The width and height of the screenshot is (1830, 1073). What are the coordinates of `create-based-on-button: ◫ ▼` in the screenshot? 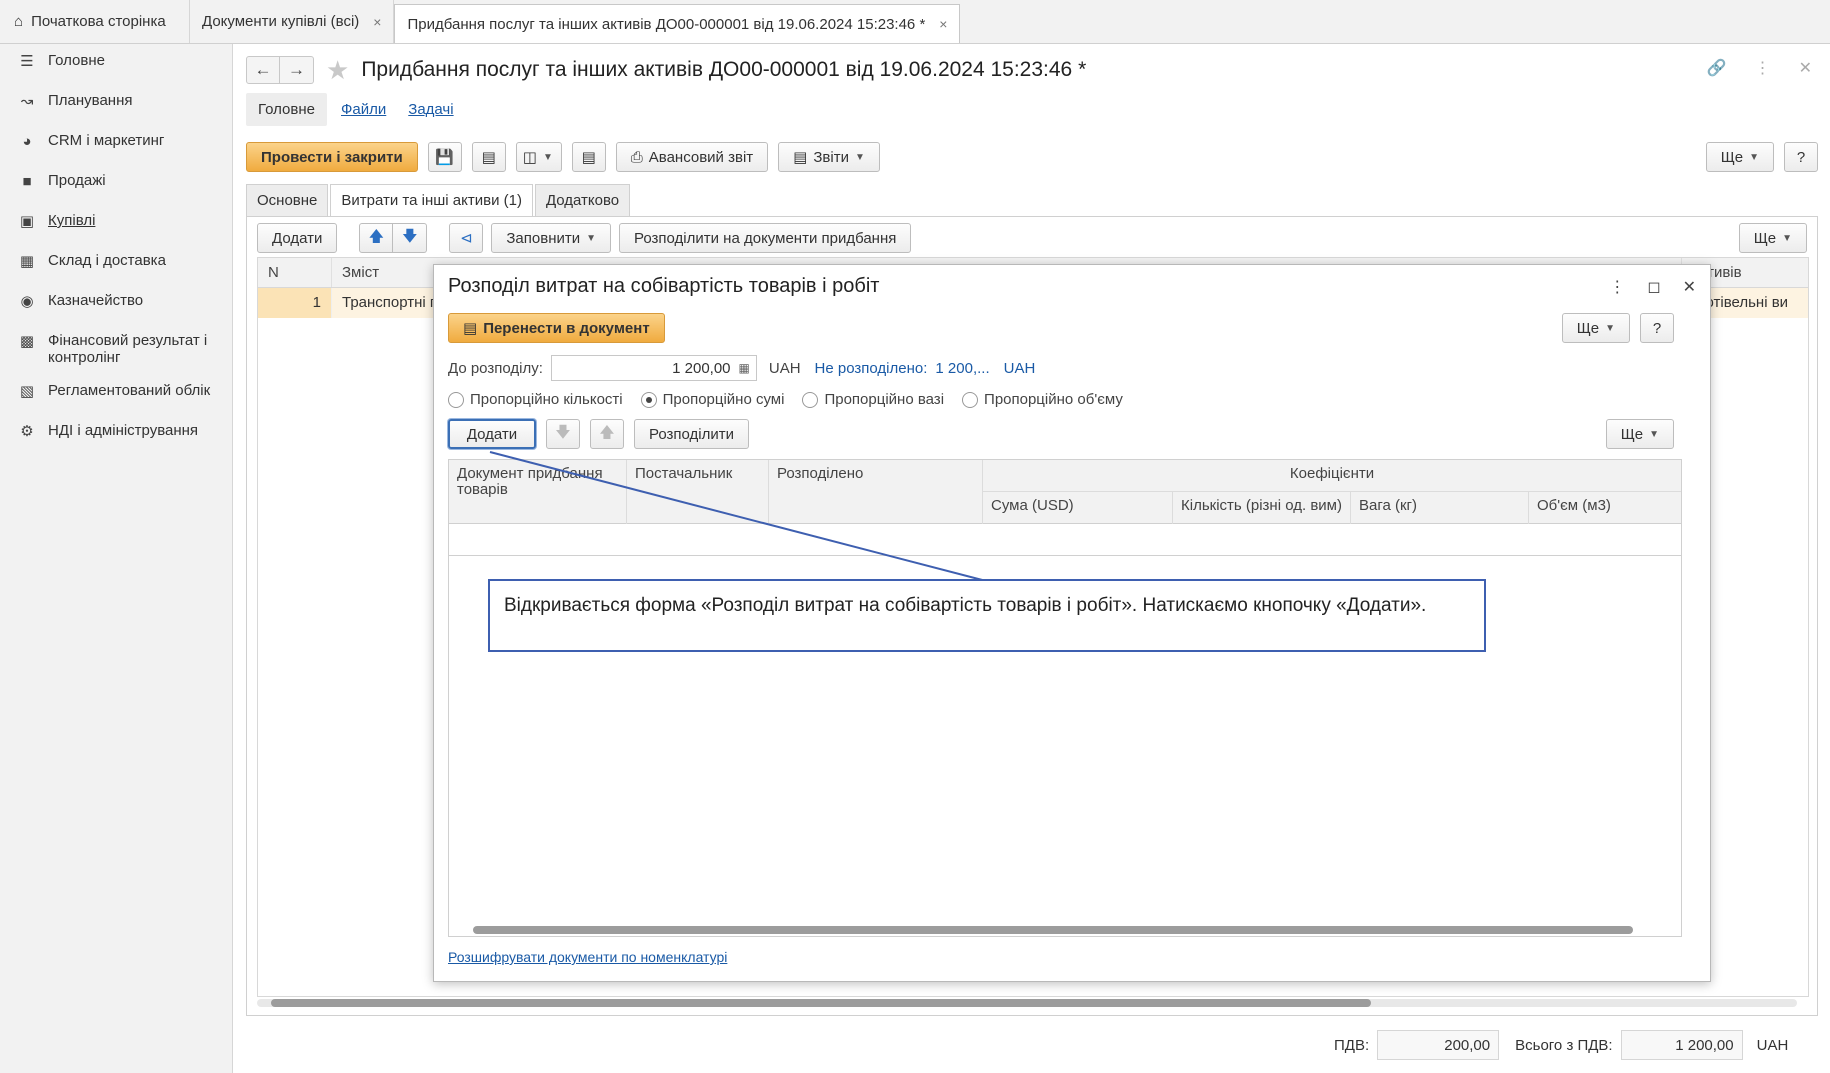 It's located at (538, 157).